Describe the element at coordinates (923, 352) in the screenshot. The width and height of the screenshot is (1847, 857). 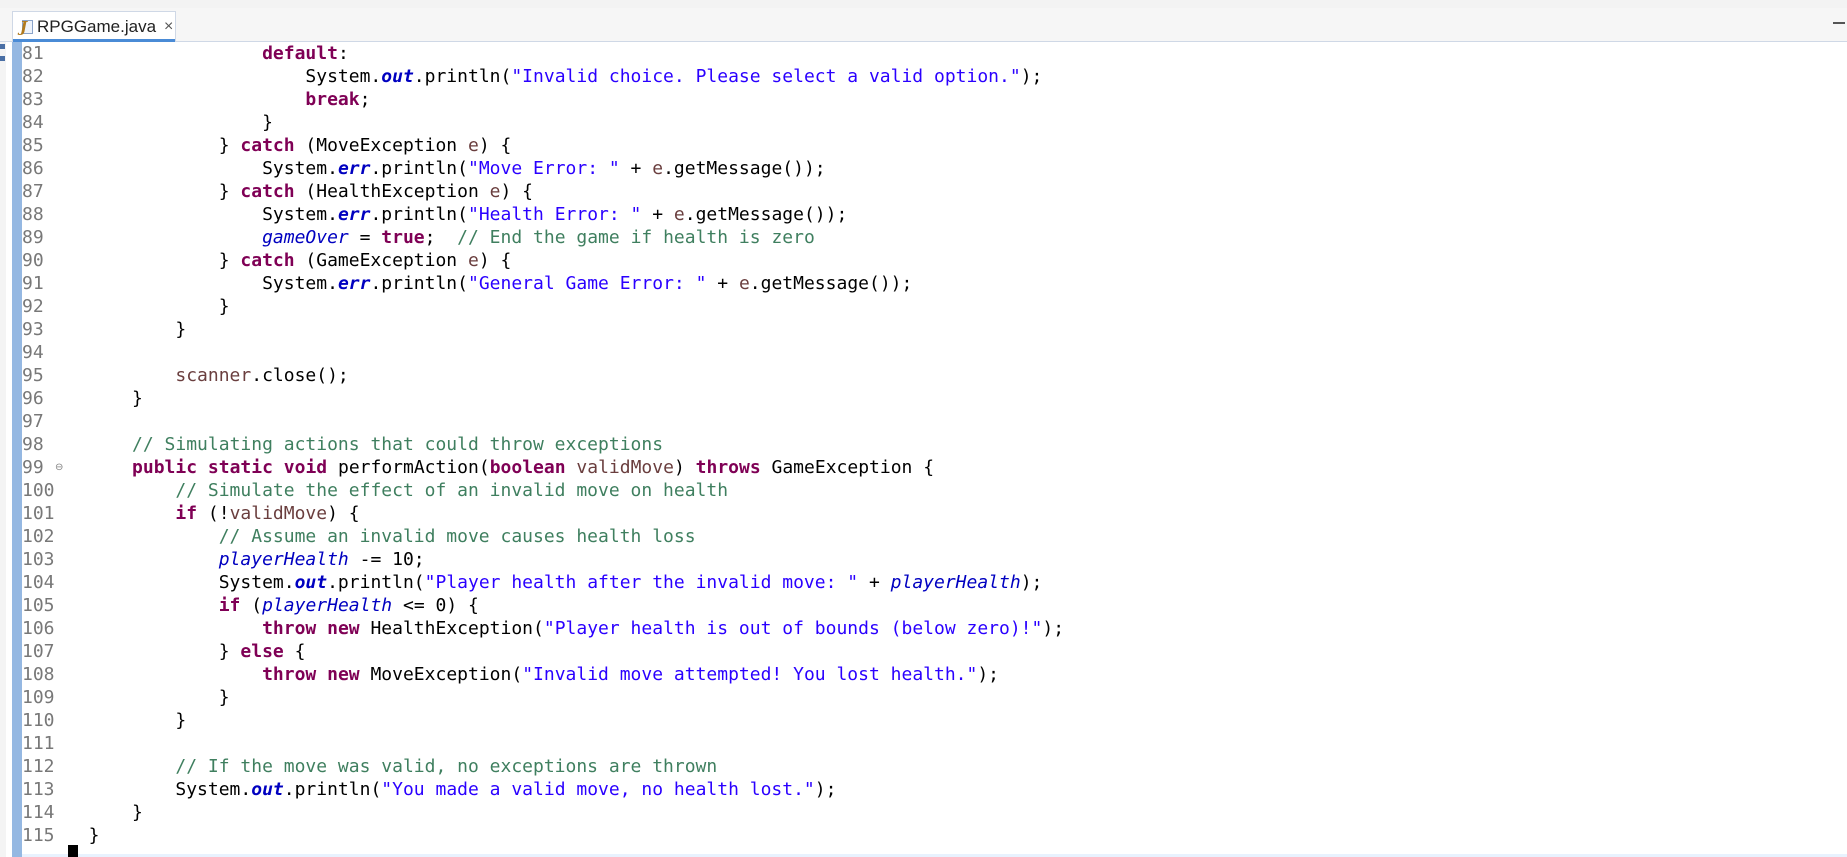
I see `code-line: 94` at that location.